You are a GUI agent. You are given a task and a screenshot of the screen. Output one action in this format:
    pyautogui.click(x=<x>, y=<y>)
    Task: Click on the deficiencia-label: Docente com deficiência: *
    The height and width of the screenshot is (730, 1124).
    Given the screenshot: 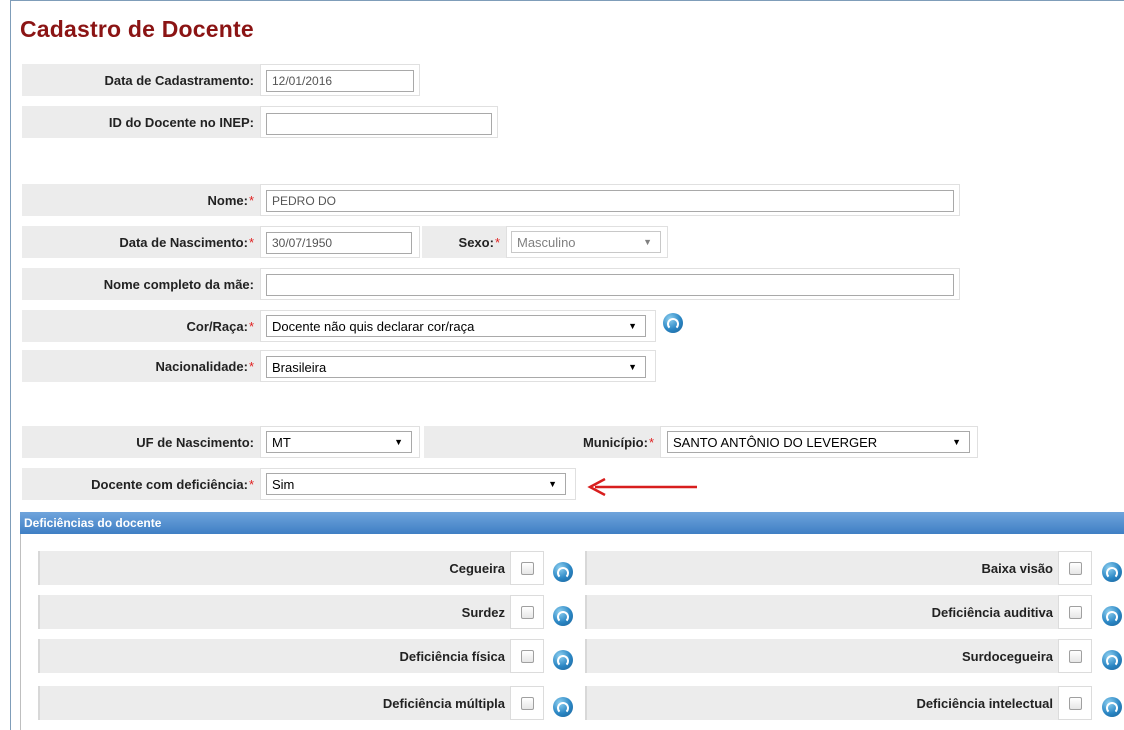 What is the action you would take?
    pyautogui.click(x=141, y=484)
    